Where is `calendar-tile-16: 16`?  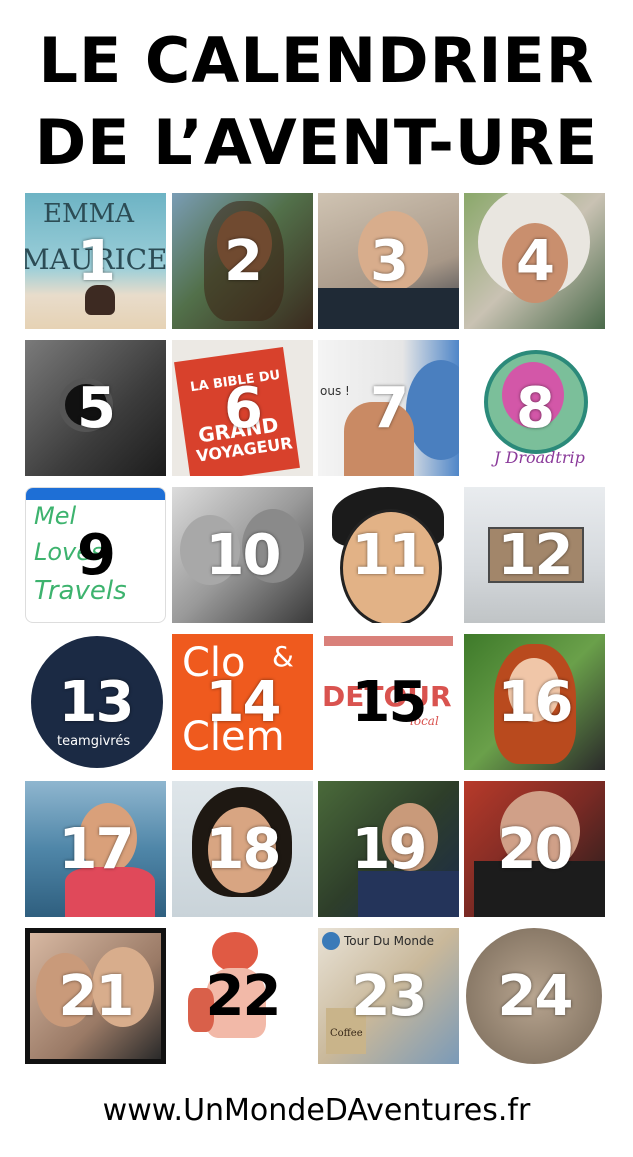 calendar-tile-16: 16 is located at coordinates (534, 702).